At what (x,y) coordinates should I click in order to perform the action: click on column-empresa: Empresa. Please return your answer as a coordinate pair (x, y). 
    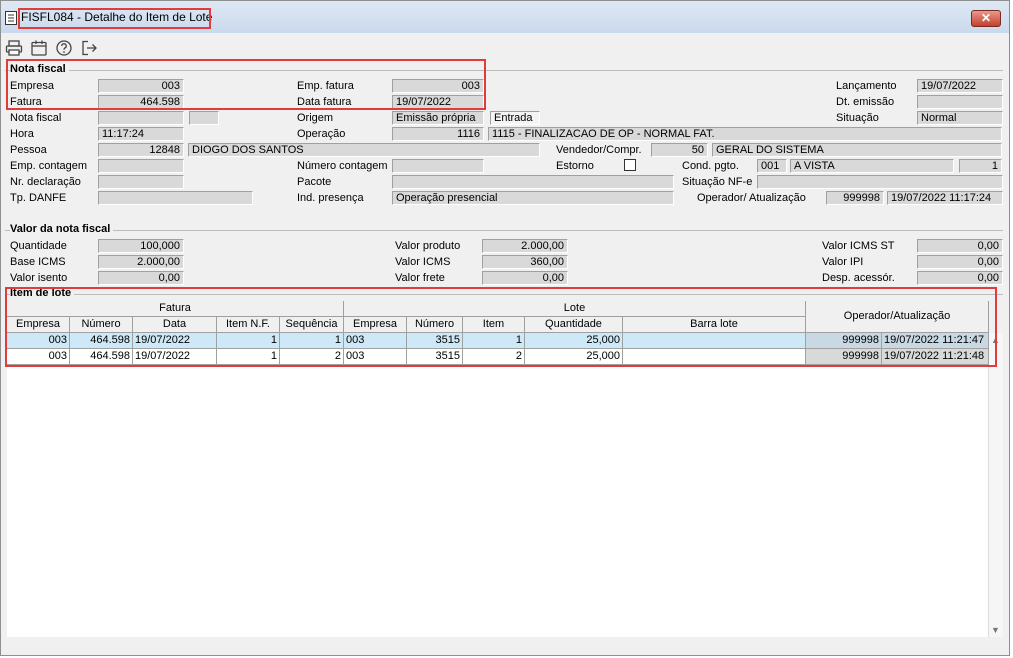
    Looking at the image, I should click on (38, 325).